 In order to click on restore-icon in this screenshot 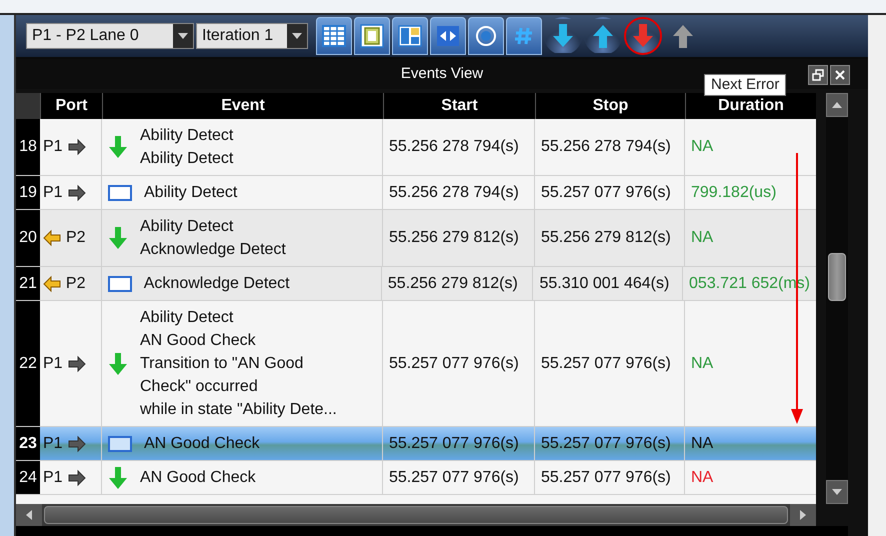, I will do `click(818, 75)`.